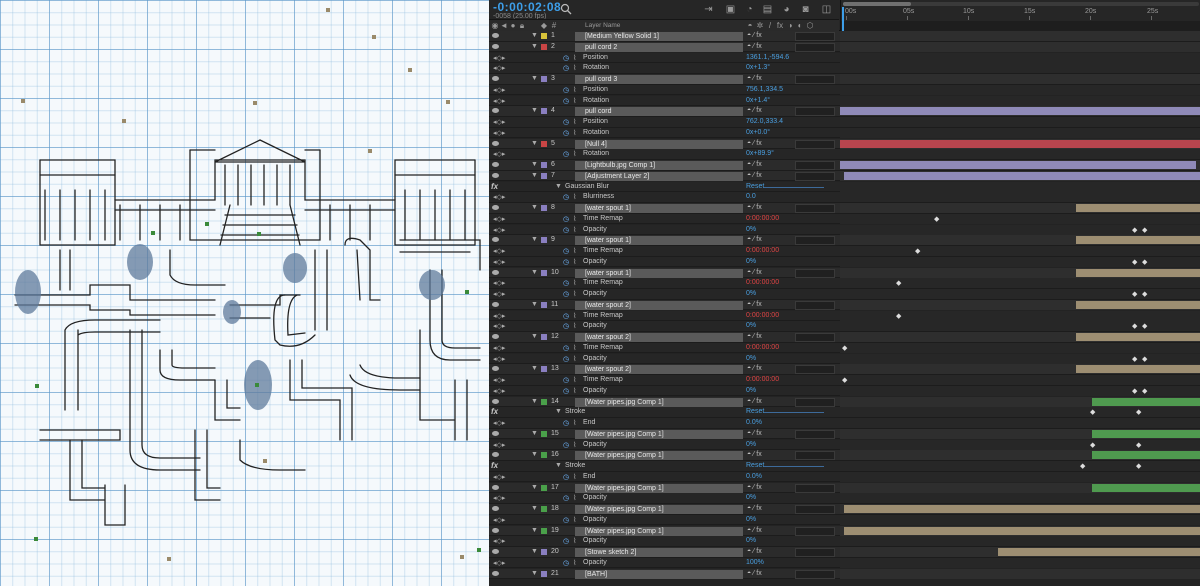  What do you see at coordinates (1021, 4) in the screenshot?
I see `work-area-bar` at bounding box center [1021, 4].